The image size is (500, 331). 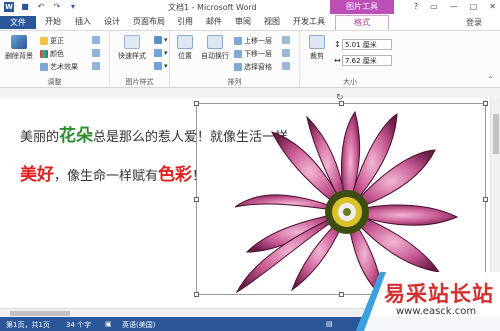 I want to click on resize-handle-bottom, so click(x=341, y=294).